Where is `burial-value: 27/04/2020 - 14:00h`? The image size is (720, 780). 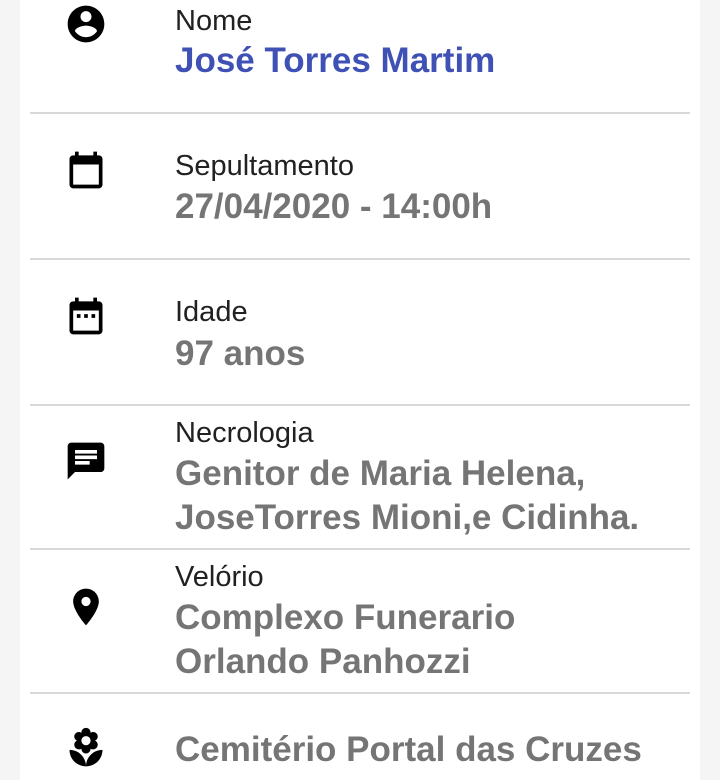
burial-value: 27/04/2020 - 14:00h is located at coordinates (334, 206).